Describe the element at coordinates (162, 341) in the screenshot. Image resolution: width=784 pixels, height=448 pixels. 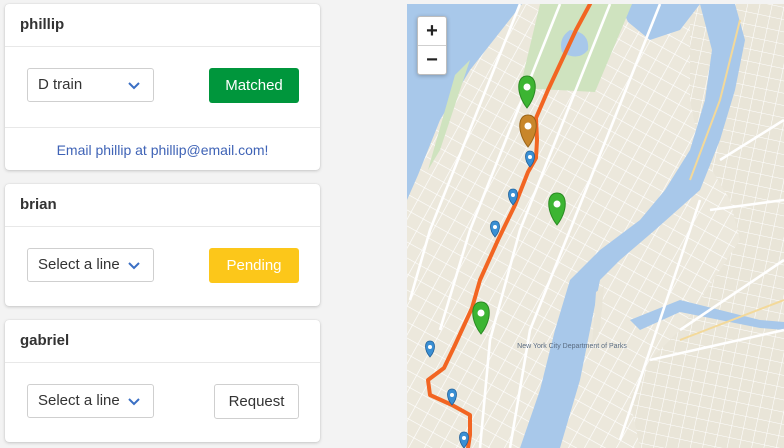
I see `user-name: gabriel` at that location.